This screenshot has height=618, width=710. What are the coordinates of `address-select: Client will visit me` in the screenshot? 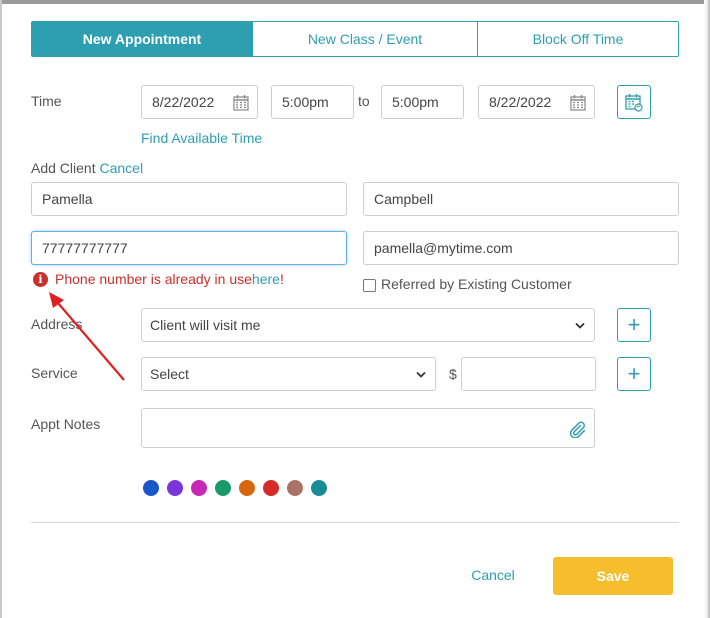 It's located at (368, 325).